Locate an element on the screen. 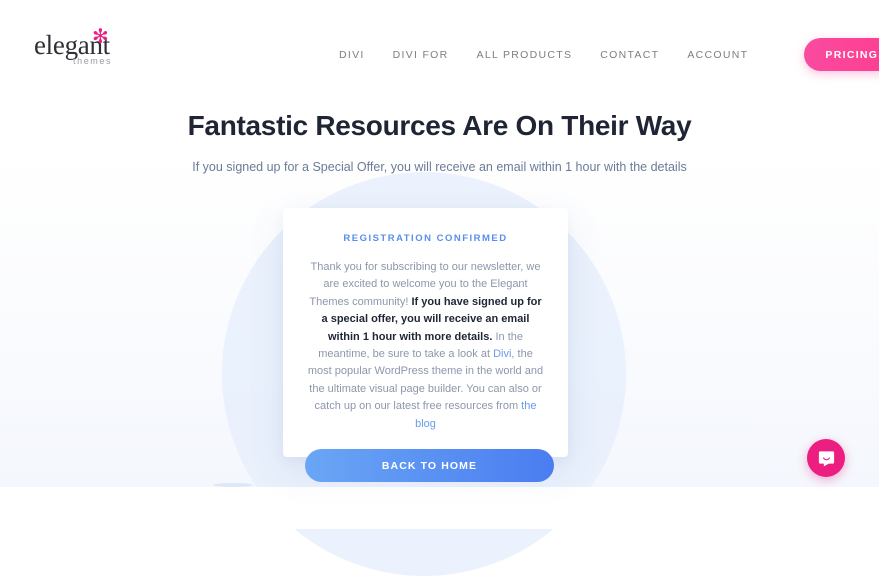 This screenshot has height=576, width=879. nav-link-divi-for: DIVI FOR is located at coordinates (421, 55).